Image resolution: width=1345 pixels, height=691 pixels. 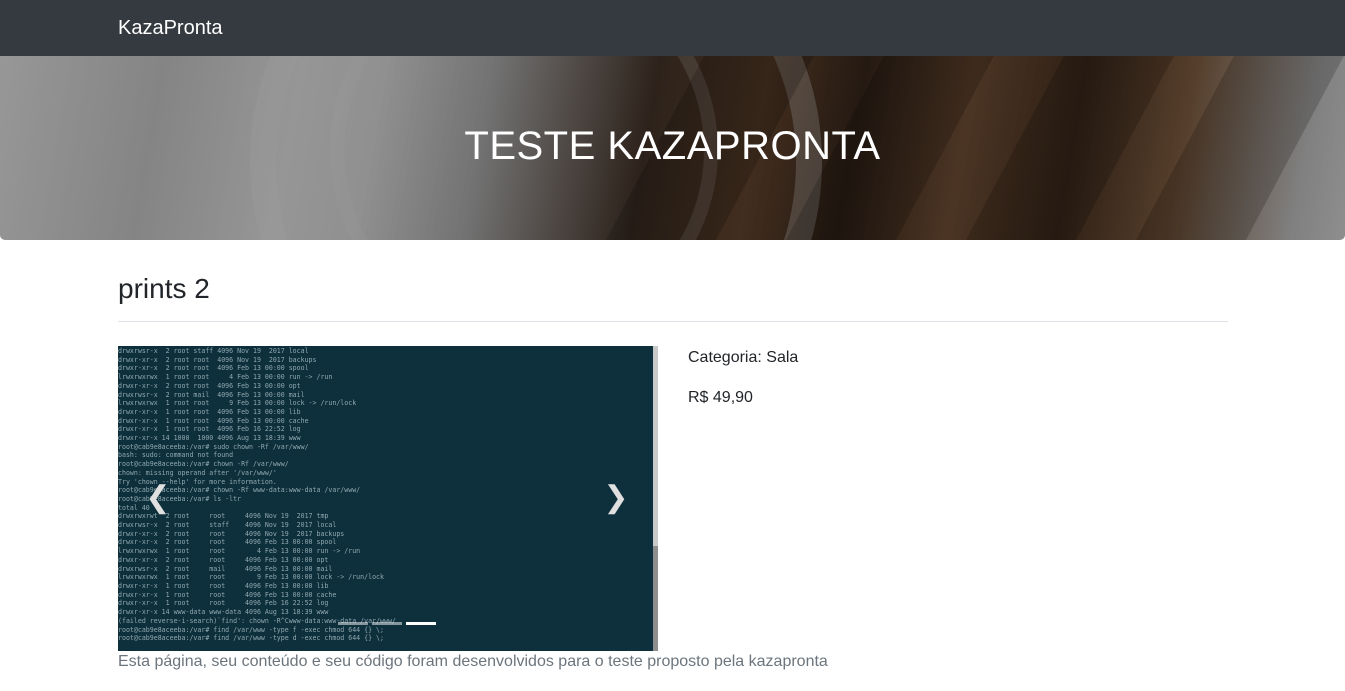 I want to click on carousel-next-button: ❯, so click(x=616, y=498).